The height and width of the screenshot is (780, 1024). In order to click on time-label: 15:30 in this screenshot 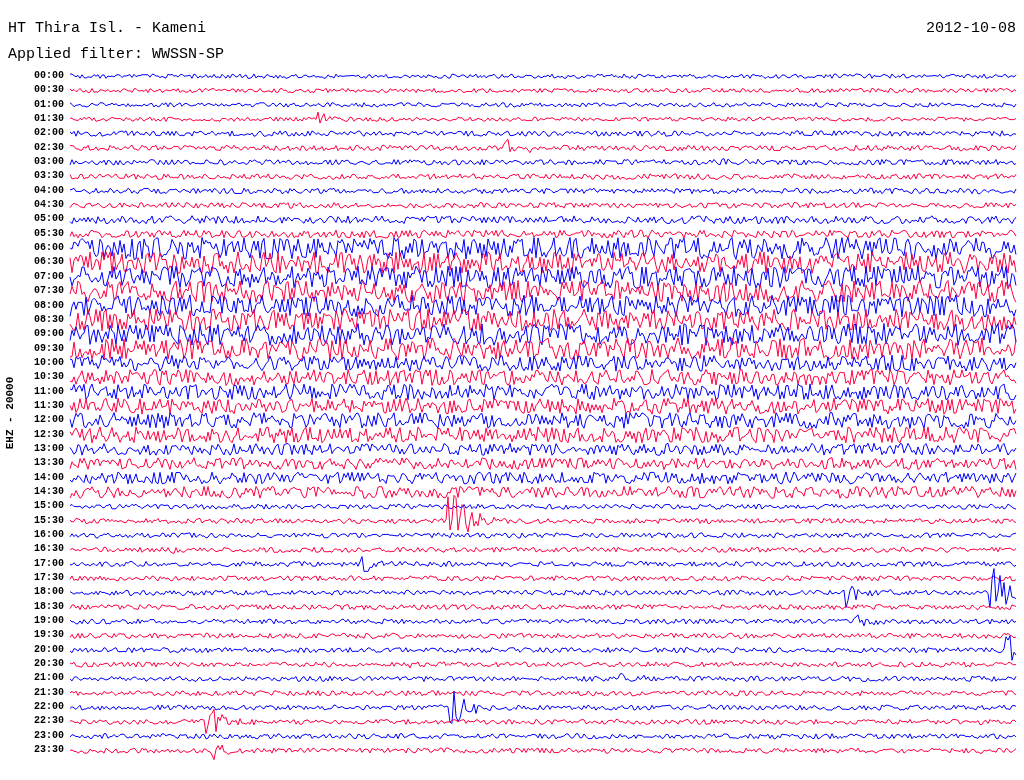, I will do `click(48, 520)`.